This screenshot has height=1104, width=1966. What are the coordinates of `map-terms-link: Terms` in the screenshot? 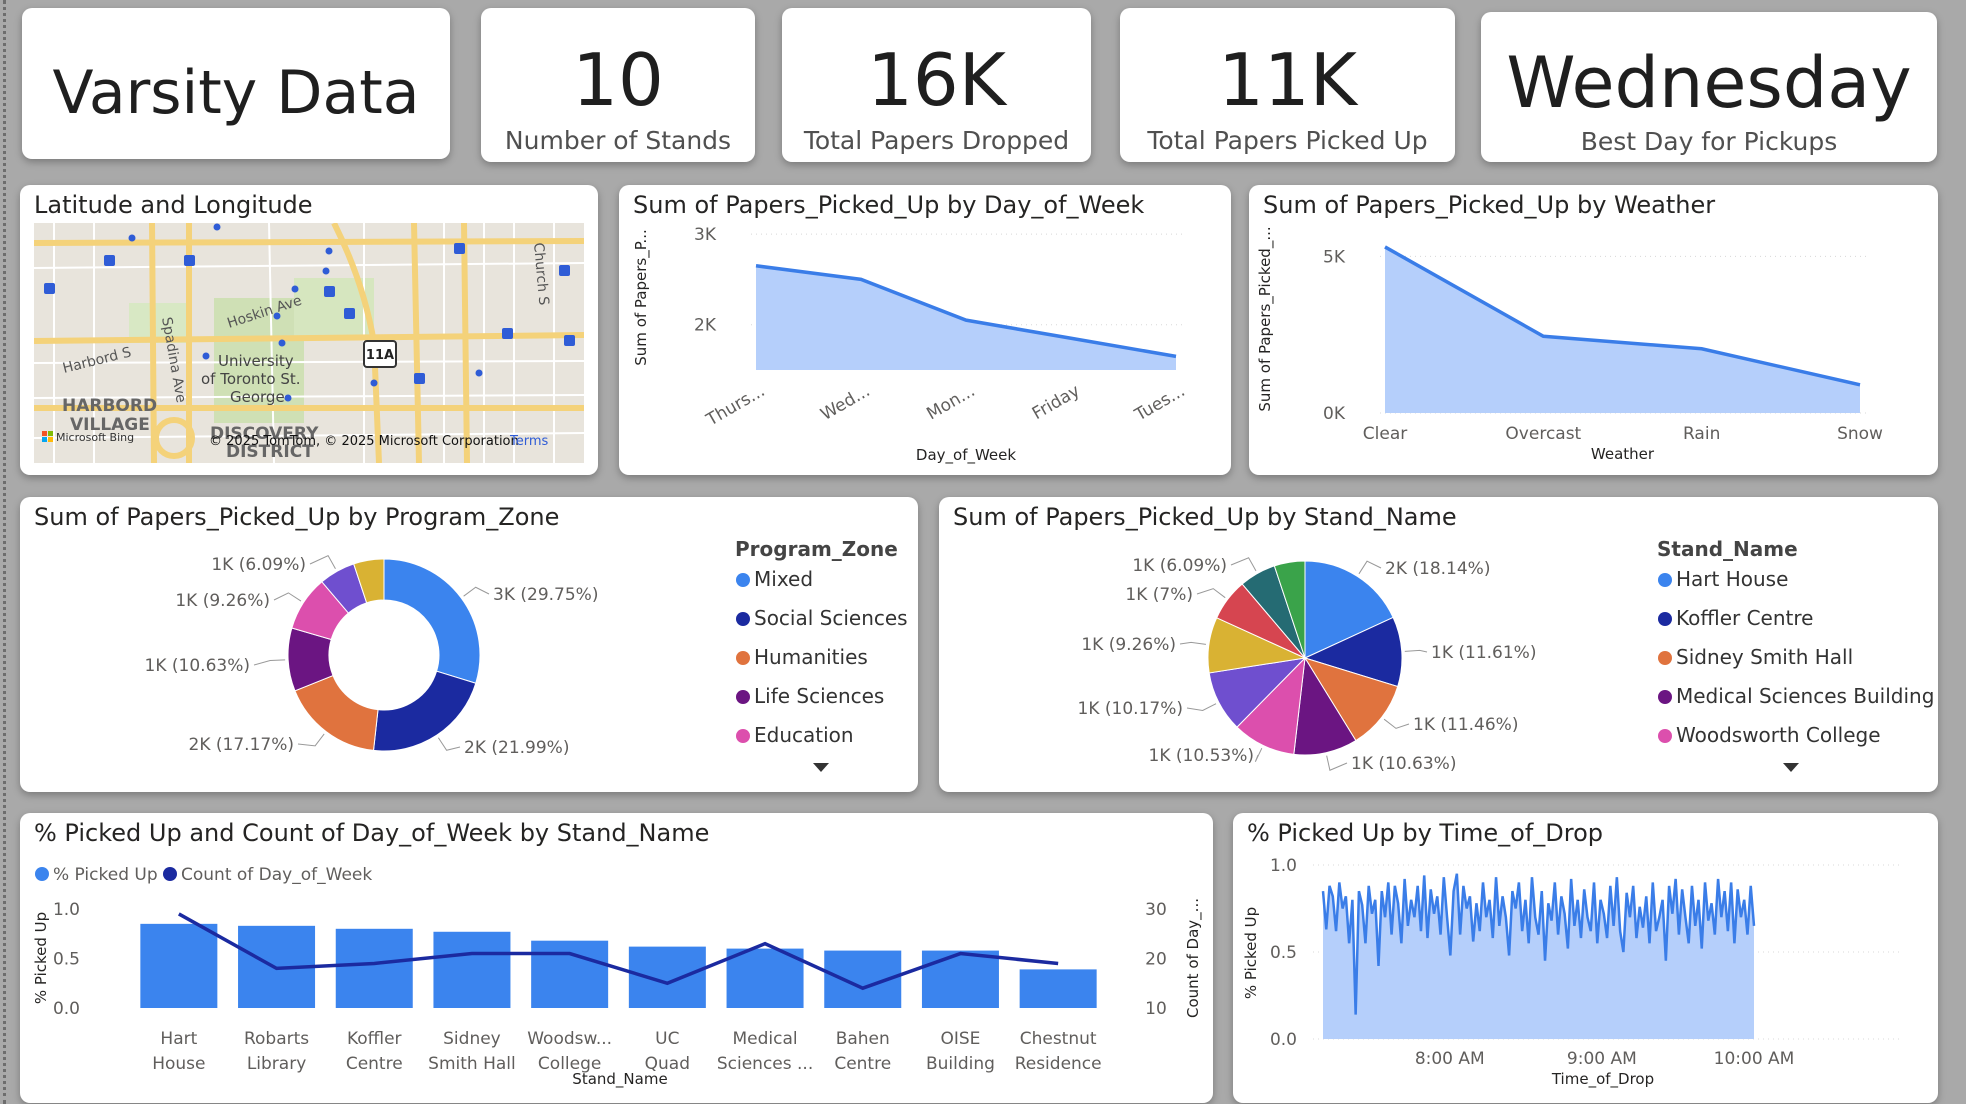 It's located at (529, 441).